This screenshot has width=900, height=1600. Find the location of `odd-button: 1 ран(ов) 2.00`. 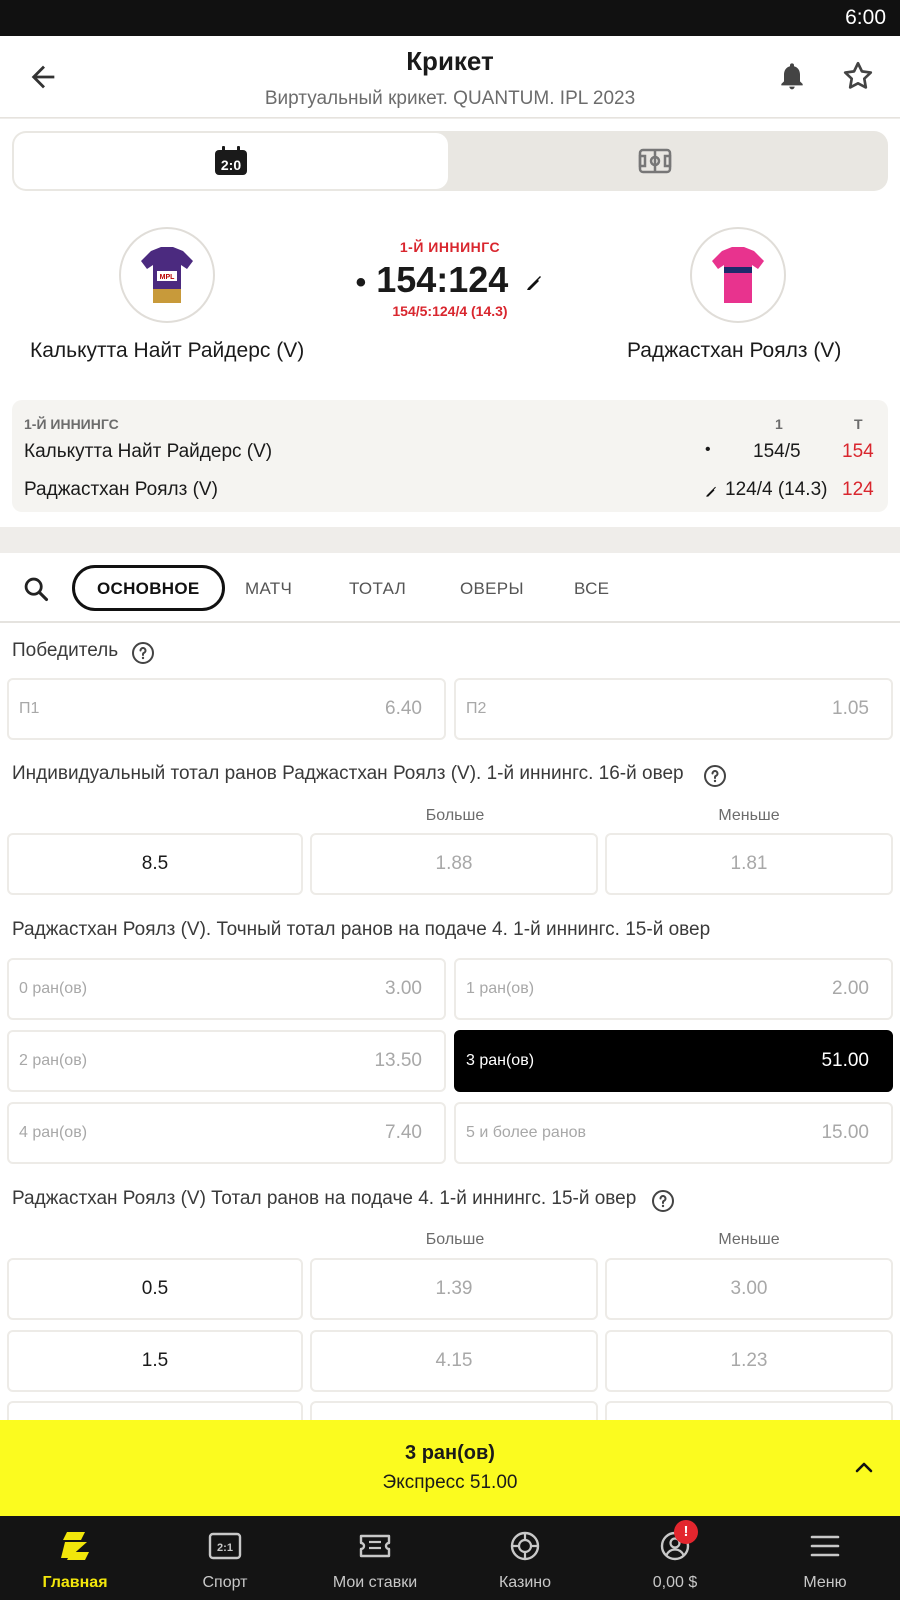

odd-button: 1 ран(ов) 2.00 is located at coordinates (673, 989).